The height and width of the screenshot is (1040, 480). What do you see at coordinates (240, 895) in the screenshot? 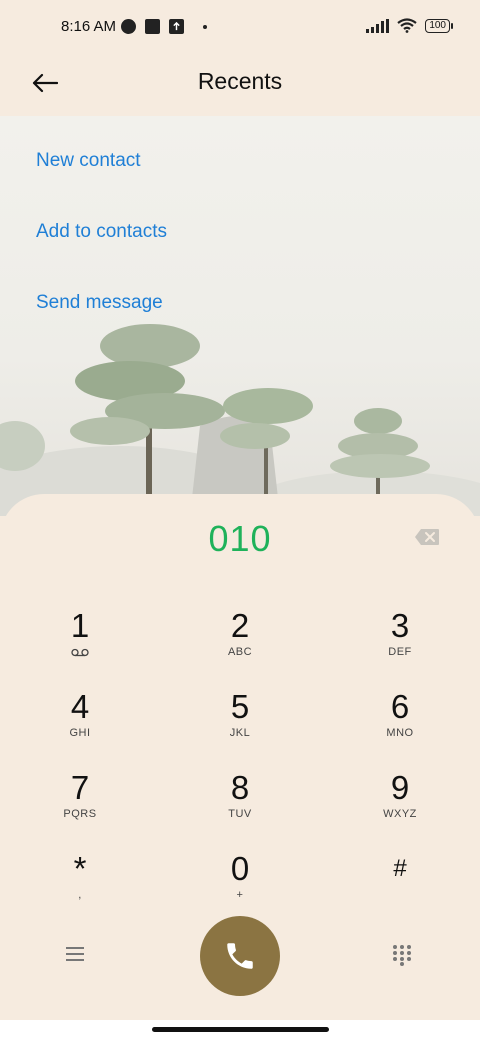
I see `key-letters: +` at bounding box center [240, 895].